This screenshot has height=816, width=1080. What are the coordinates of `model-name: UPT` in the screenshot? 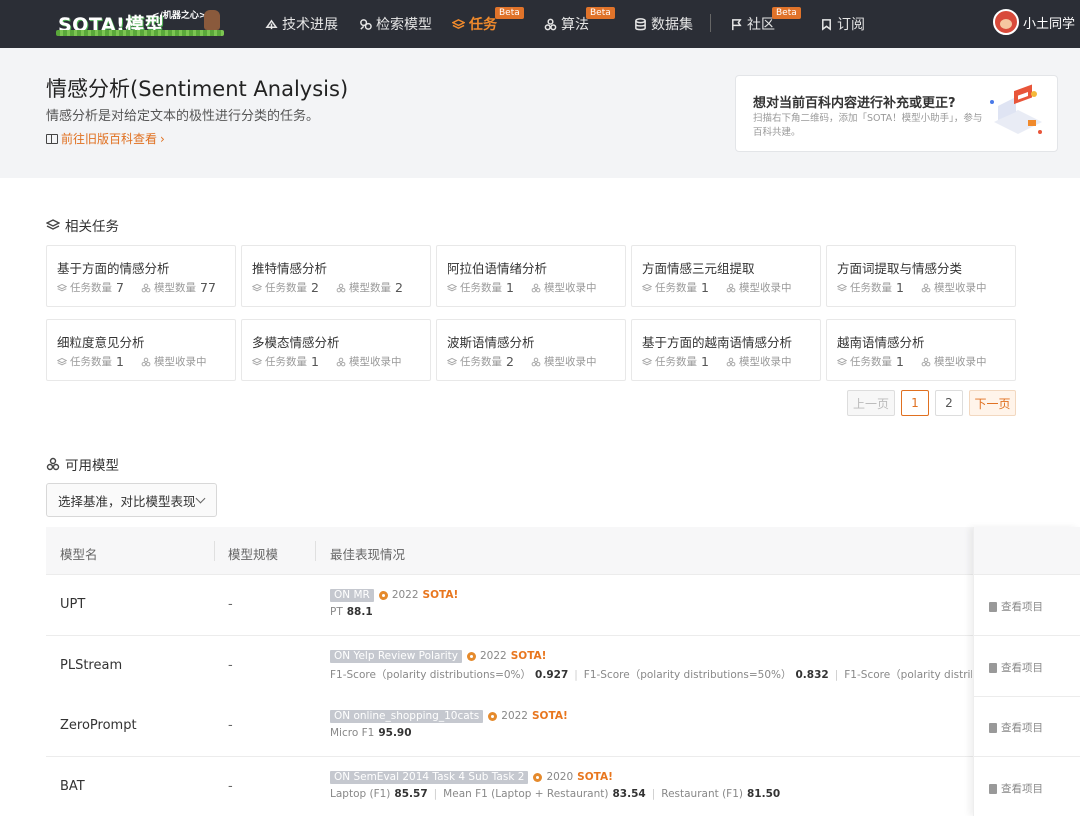 It's located at (72, 604).